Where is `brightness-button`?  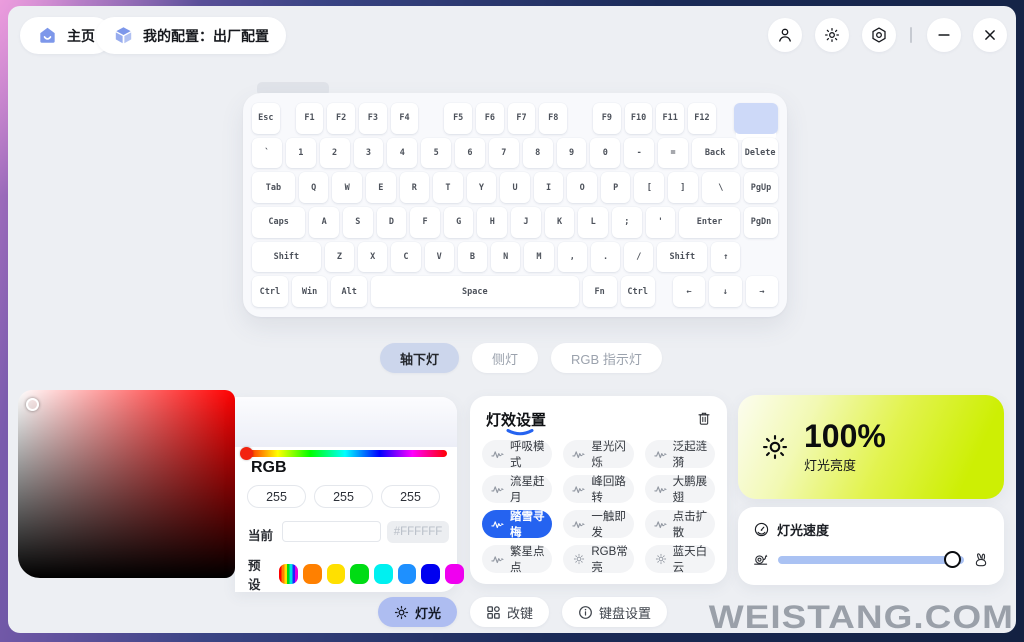 brightness-button is located at coordinates (832, 35).